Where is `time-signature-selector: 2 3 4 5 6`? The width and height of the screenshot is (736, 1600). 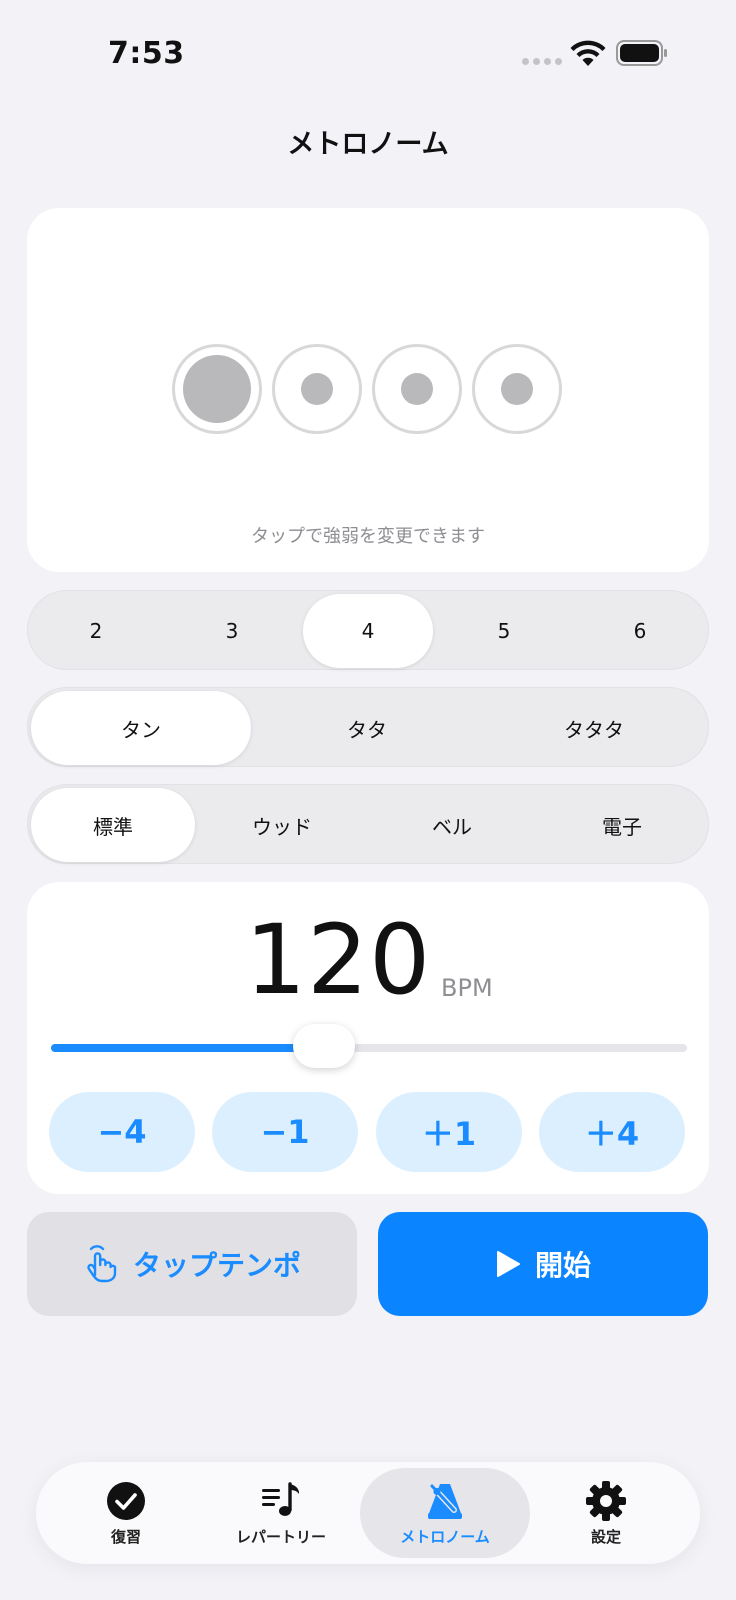 time-signature-selector: 2 3 4 5 6 is located at coordinates (368, 630).